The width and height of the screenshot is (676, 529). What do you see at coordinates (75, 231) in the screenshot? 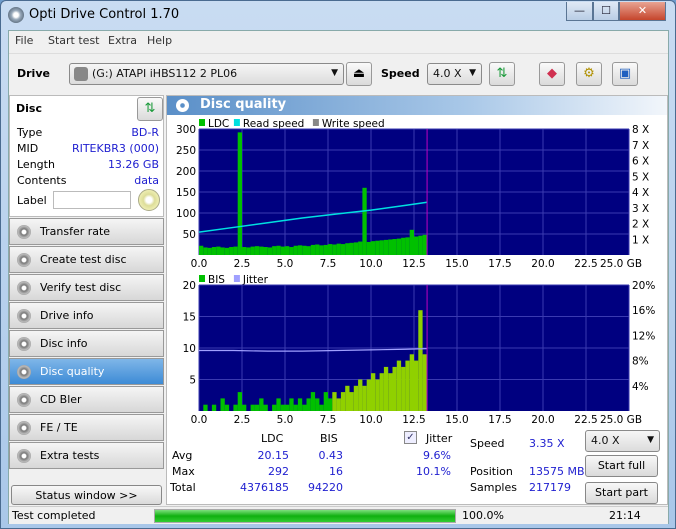
I see `nav-label: Transfer rate` at bounding box center [75, 231].